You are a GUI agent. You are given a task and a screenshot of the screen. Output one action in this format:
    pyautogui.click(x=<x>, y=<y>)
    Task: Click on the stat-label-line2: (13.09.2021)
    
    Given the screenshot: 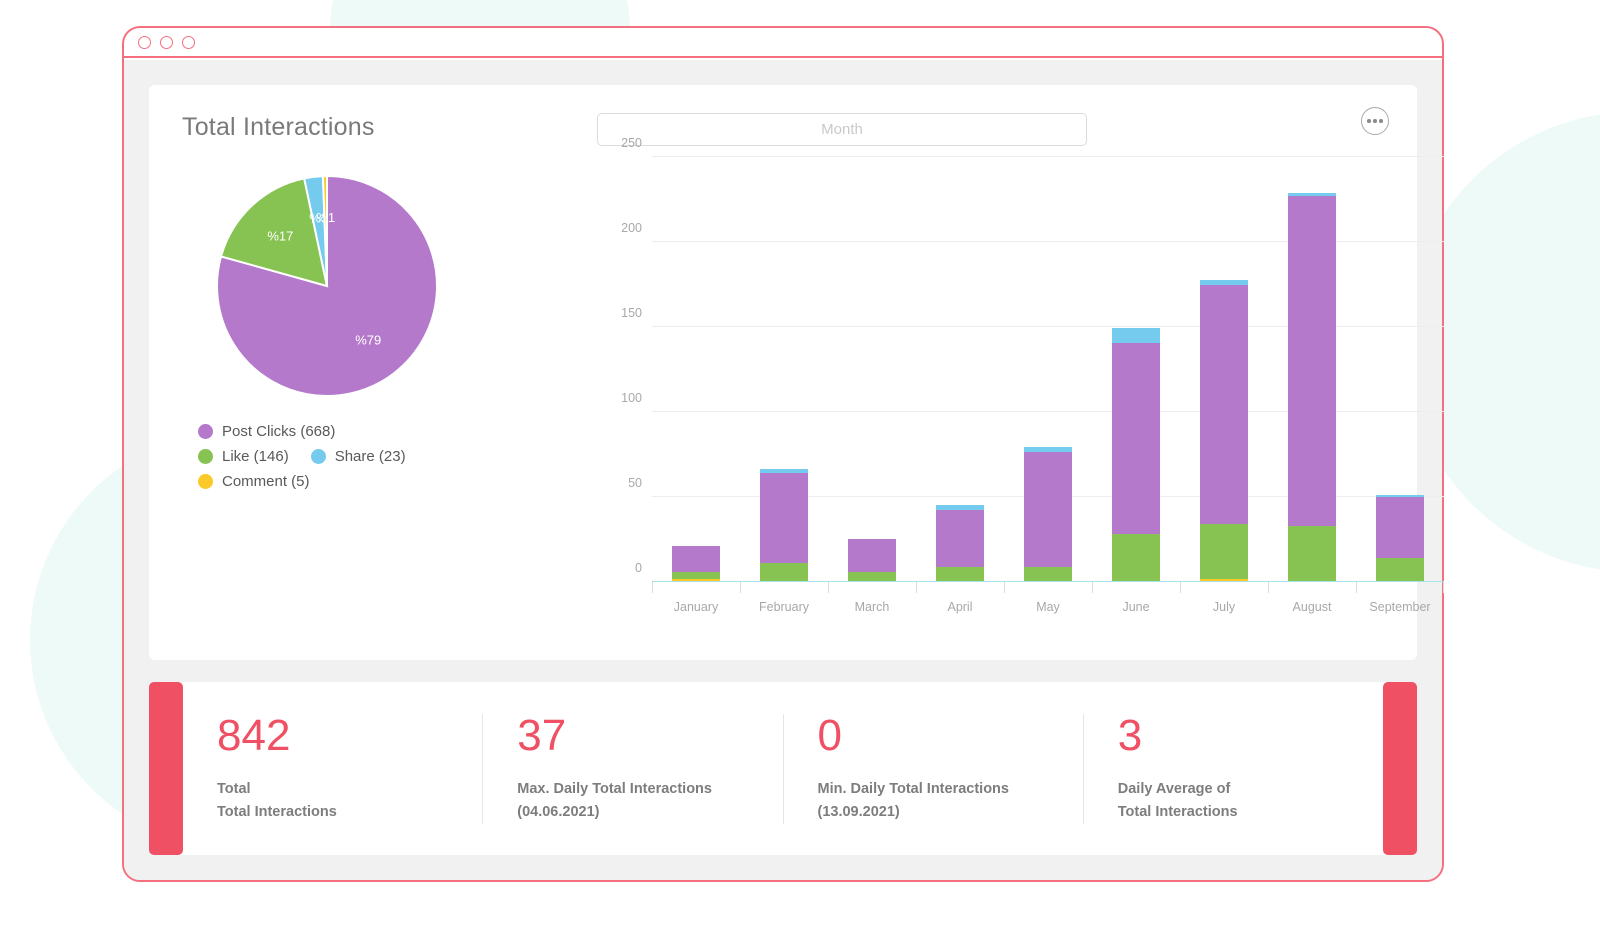 What is the action you would take?
    pyautogui.click(x=858, y=811)
    